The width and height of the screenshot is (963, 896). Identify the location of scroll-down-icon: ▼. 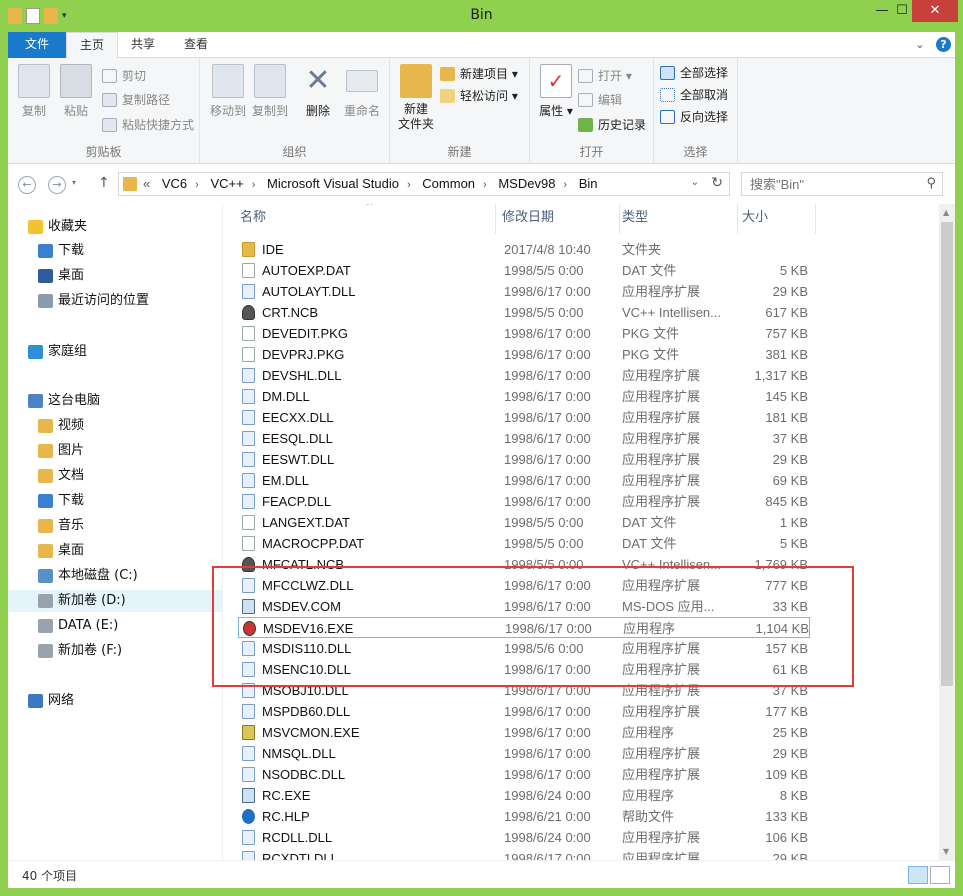
(946, 851).